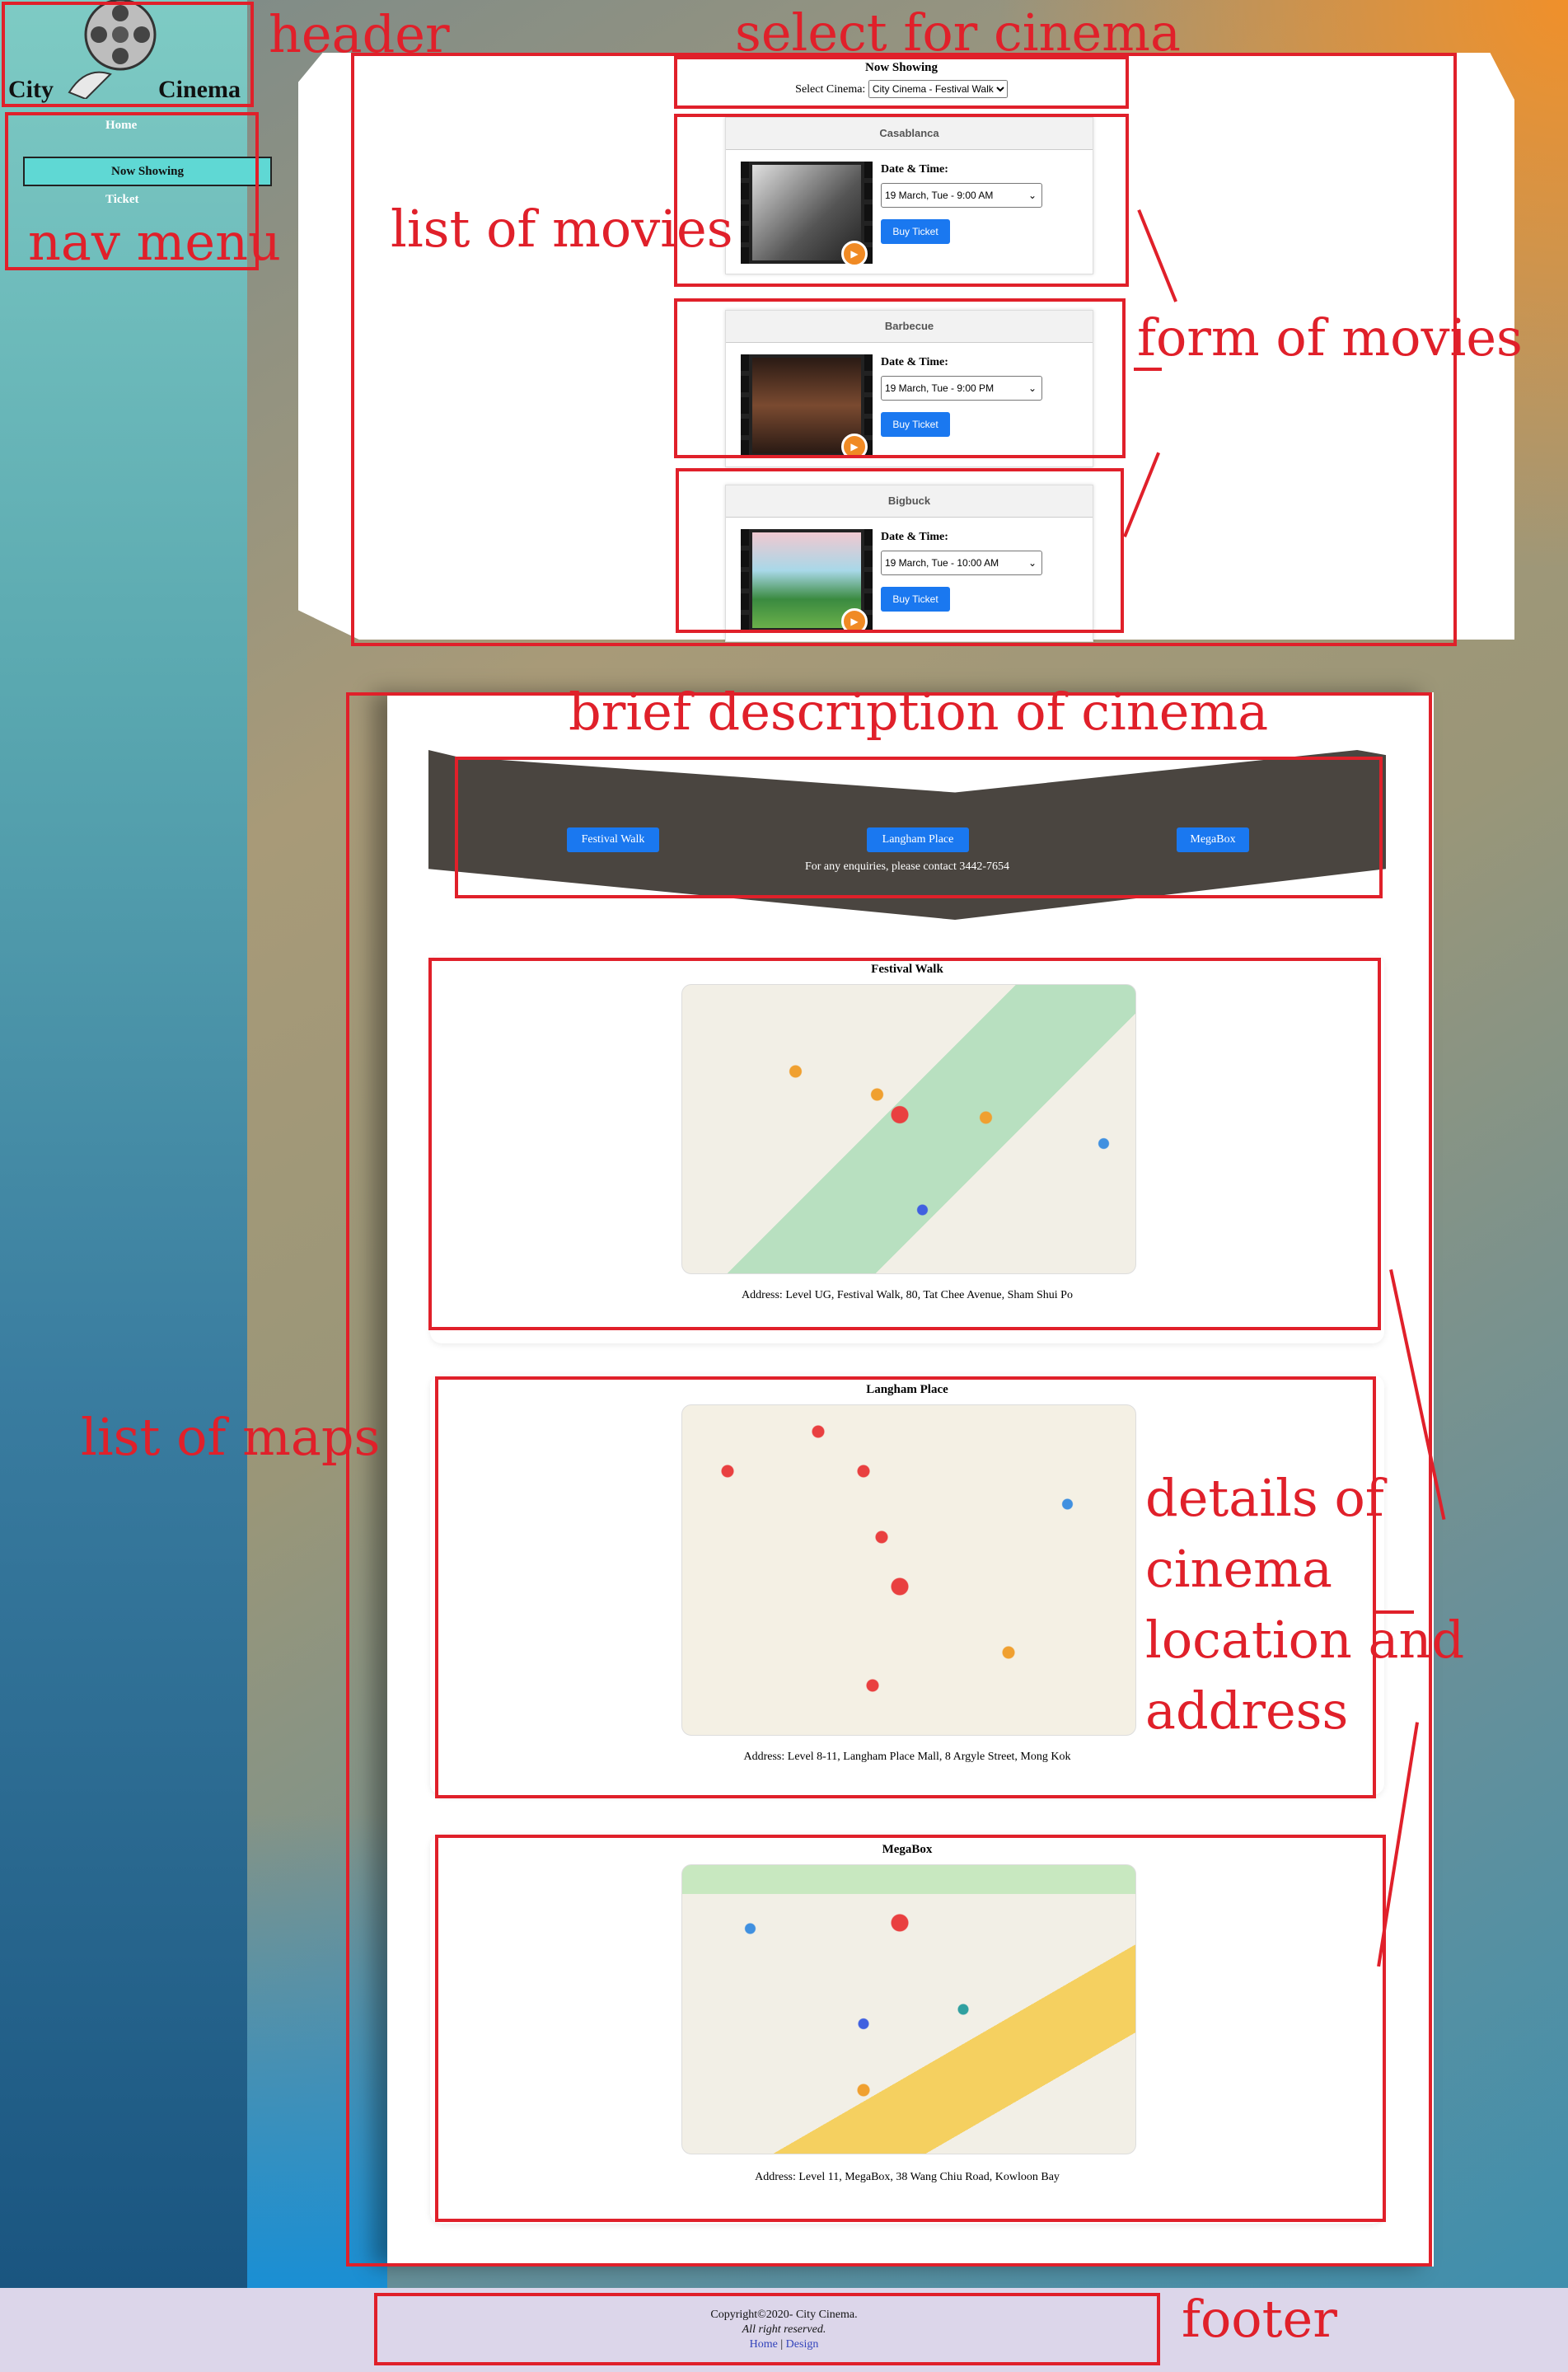 The height and width of the screenshot is (2372, 1568). I want to click on annotation-label-details-4: address, so click(1247, 1711).